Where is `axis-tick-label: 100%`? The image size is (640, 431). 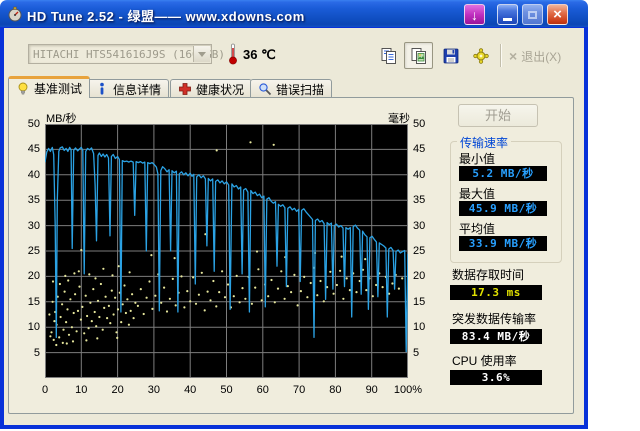
axis-tick-label: 100% is located at coordinates (408, 390).